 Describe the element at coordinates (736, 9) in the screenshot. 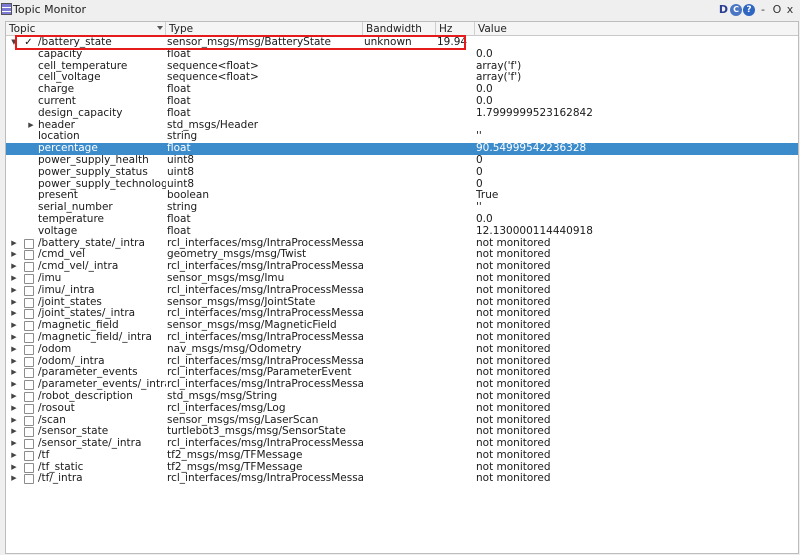

I see `config-button: C` at that location.